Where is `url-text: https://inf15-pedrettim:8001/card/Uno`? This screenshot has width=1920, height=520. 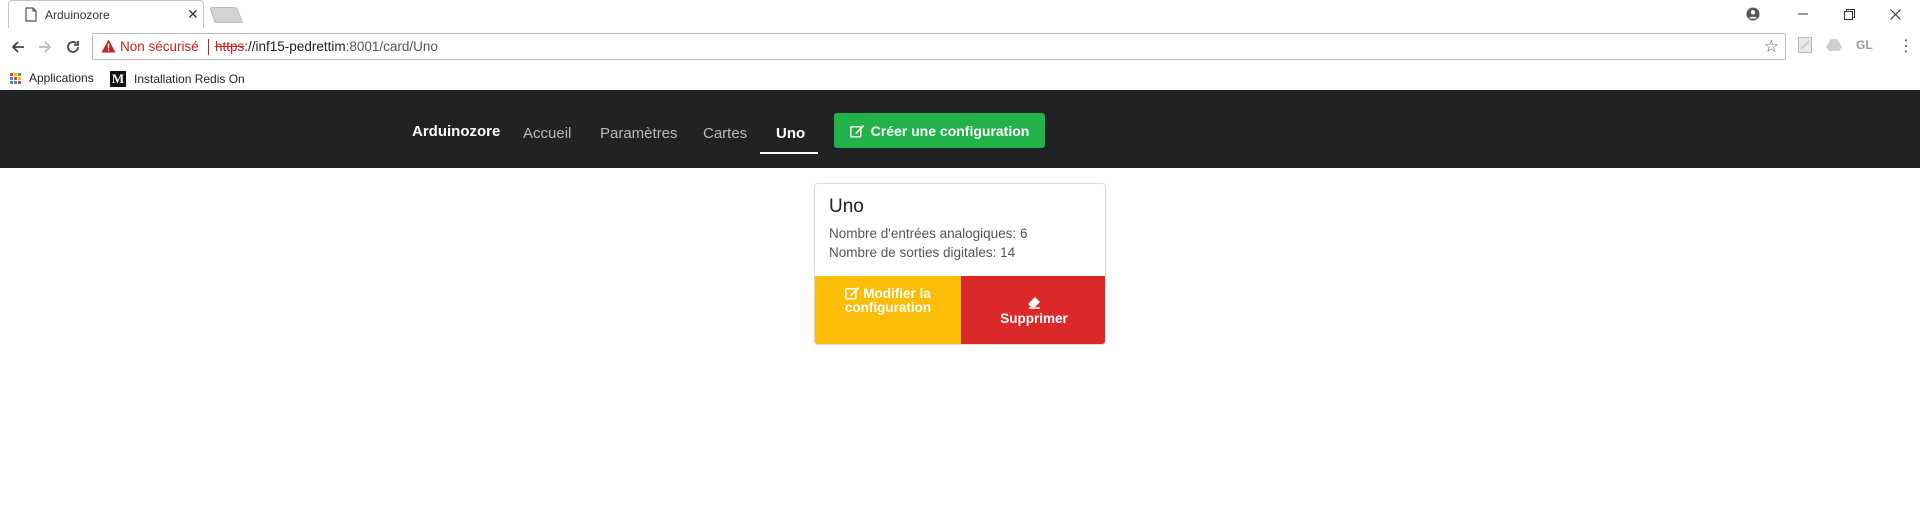
url-text: https://inf15-pedrettim:8001/card/Uno is located at coordinates (326, 46).